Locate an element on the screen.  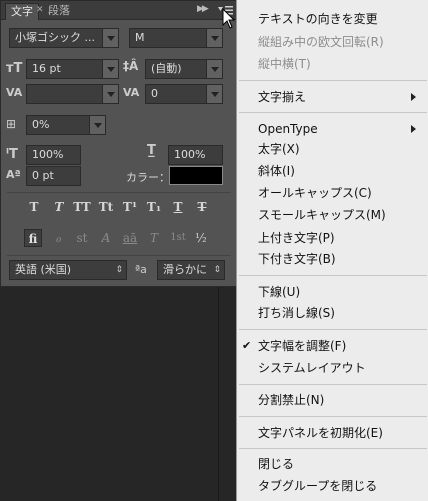
ordinals-button: 1st is located at coordinates (178, 238).